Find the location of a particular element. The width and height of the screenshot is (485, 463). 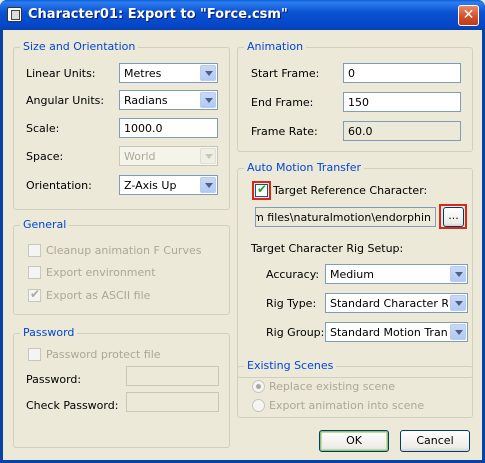

ok-button: OK is located at coordinates (354, 441).